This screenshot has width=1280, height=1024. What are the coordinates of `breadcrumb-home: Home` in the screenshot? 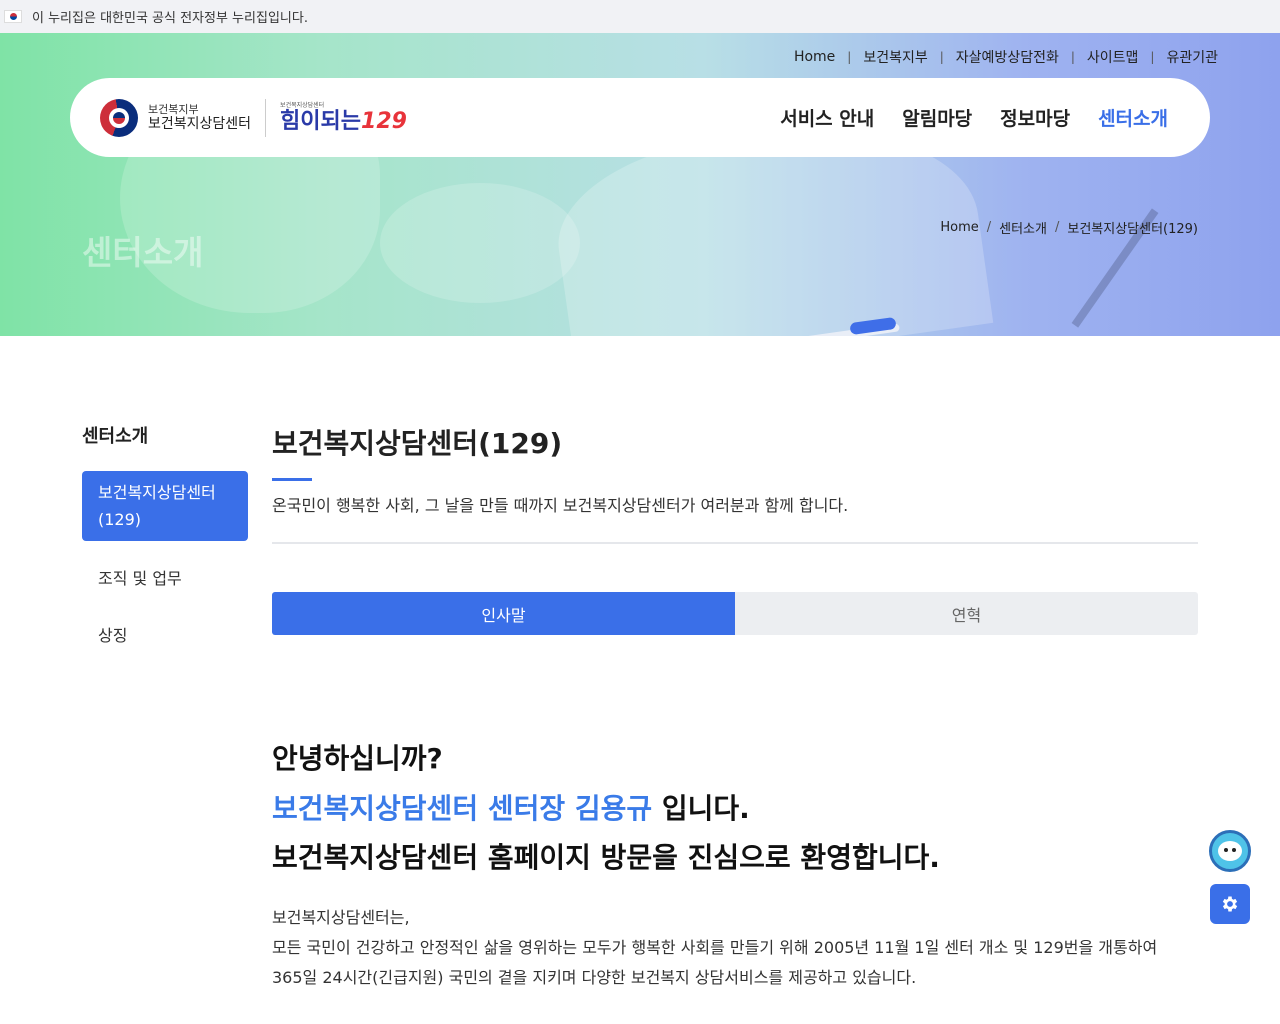 It's located at (959, 227).